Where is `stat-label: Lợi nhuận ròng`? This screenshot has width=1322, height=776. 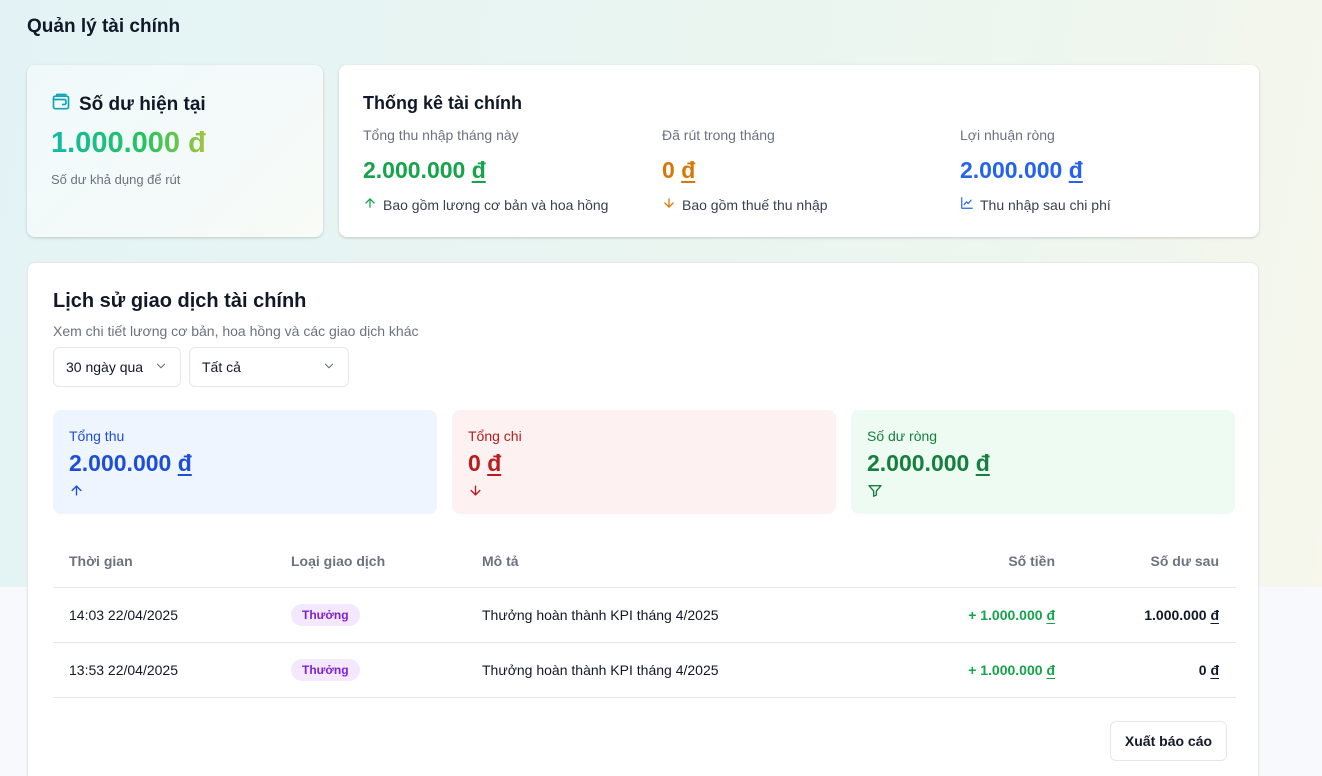 stat-label: Lợi nhuận ròng is located at coordinates (1007, 135).